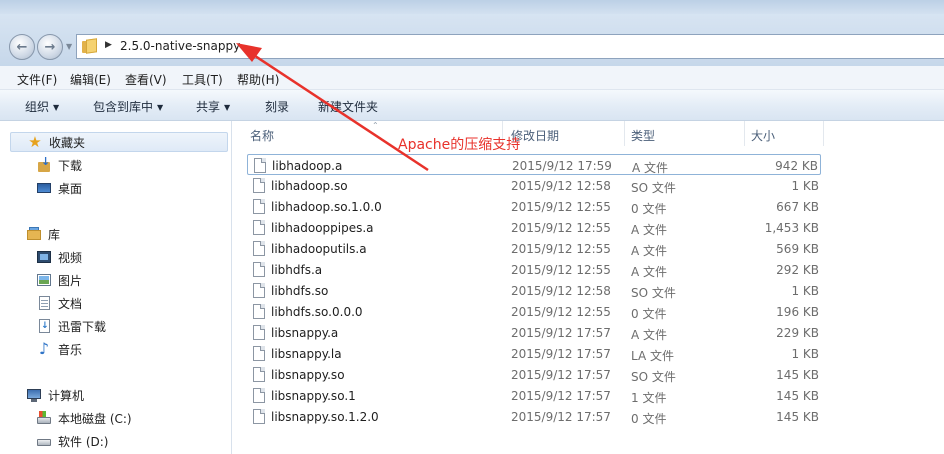 The width and height of the screenshot is (944, 454). What do you see at coordinates (119, 142) in the screenshot?
I see `nav-favorites: ★ 收藏夹` at bounding box center [119, 142].